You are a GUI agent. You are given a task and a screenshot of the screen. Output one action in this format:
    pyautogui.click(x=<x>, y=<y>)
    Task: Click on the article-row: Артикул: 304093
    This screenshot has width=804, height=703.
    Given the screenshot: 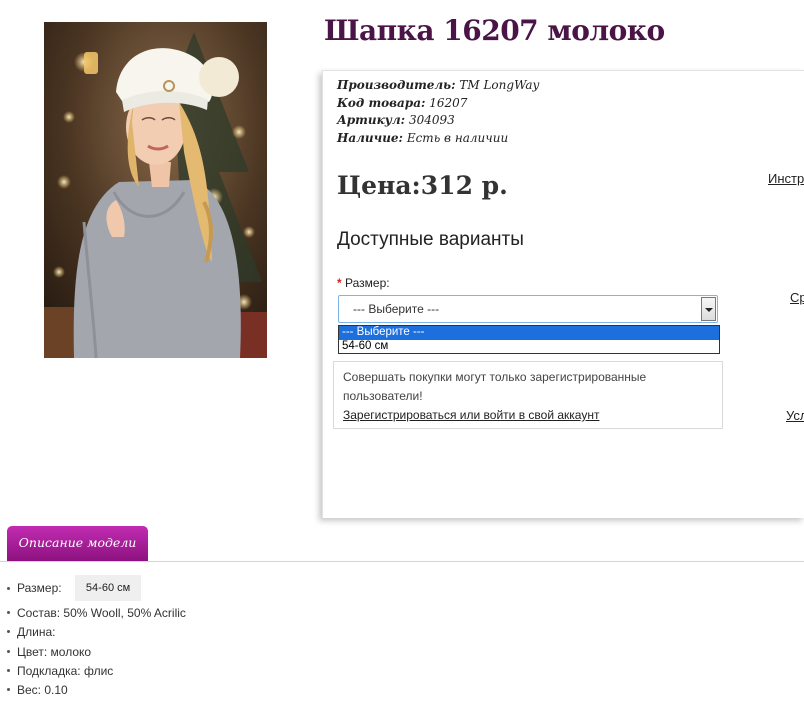 What is the action you would take?
    pyautogui.click(x=438, y=121)
    